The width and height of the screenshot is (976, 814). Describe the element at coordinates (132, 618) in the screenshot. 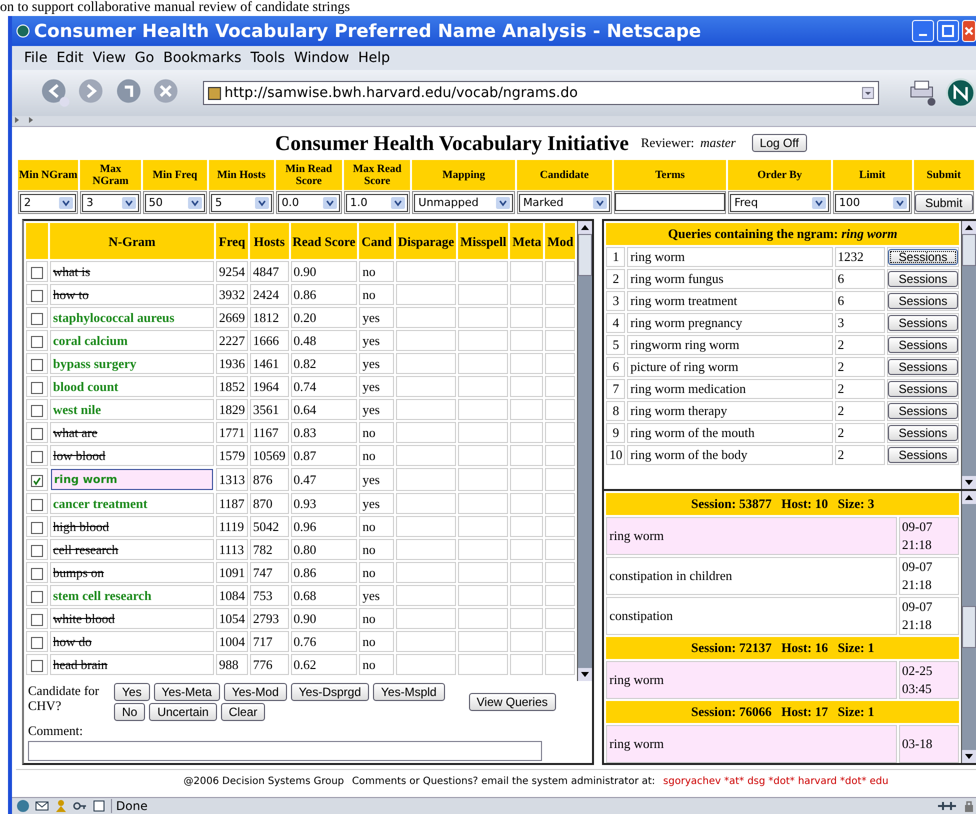

I see `ngram-cell: white blood` at that location.